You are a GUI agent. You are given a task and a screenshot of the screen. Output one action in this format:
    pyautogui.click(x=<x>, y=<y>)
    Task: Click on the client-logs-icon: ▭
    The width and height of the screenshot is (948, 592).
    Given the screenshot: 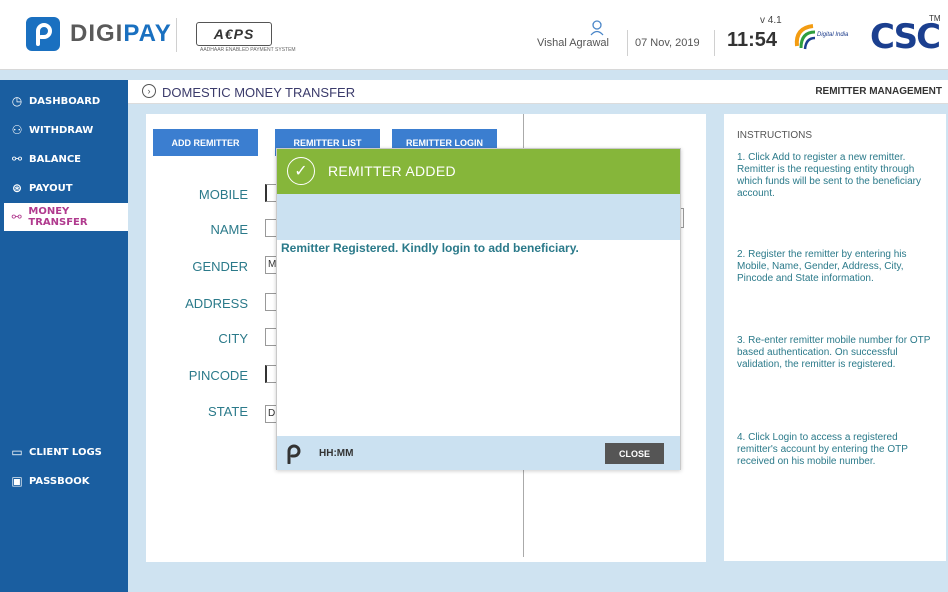 What is the action you would take?
    pyautogui.click(x=17, y=452)
    